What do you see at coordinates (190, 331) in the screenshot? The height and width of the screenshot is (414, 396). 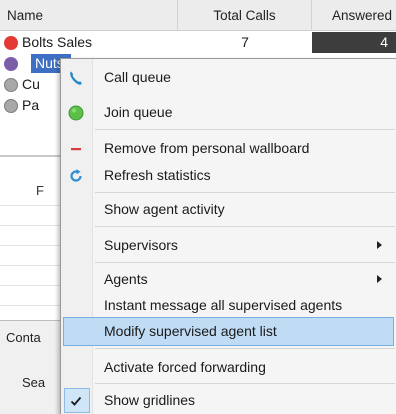 I see `menu-item-label: Modify supervised agent list` at bounding box center [190, 331].